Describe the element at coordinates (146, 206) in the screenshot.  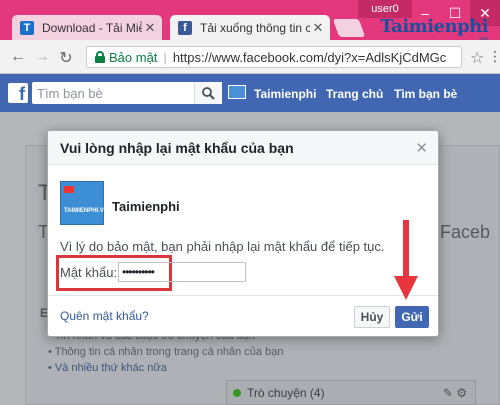
I see `page-name: Taimienphi` at that location.